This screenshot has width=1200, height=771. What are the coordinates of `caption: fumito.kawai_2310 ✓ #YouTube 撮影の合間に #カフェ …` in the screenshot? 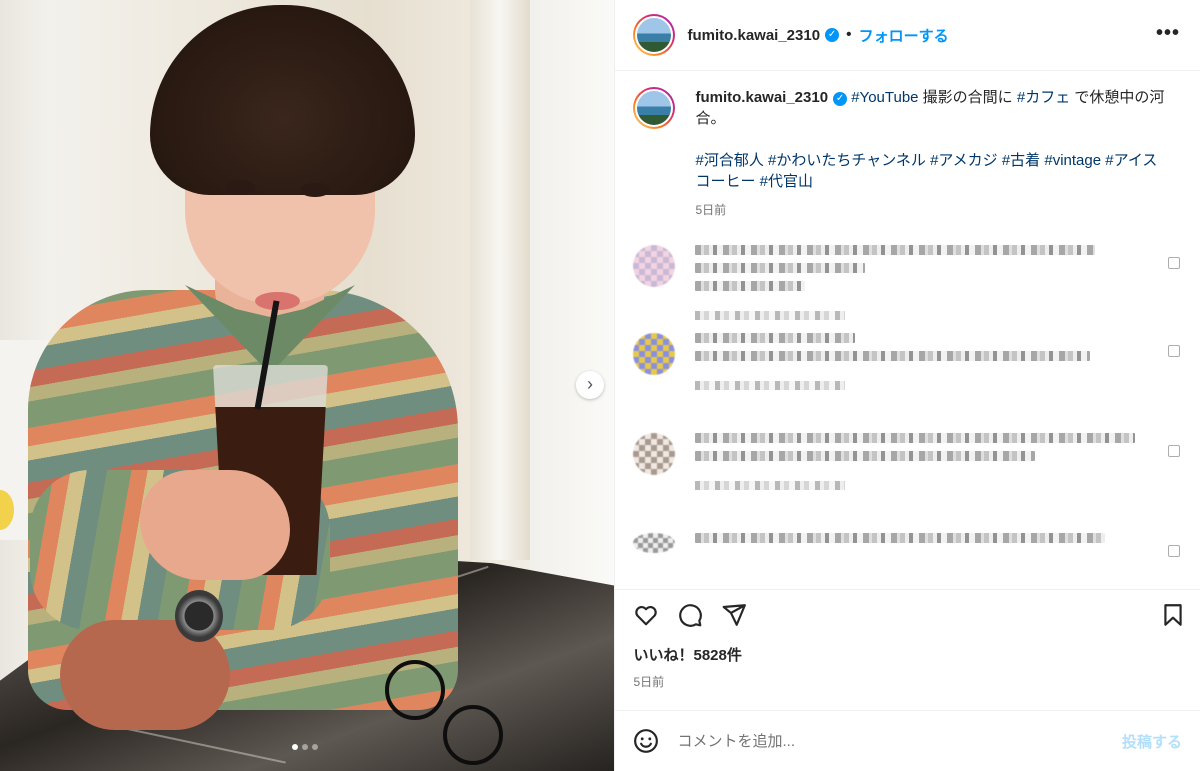 It's located at (907, 154).